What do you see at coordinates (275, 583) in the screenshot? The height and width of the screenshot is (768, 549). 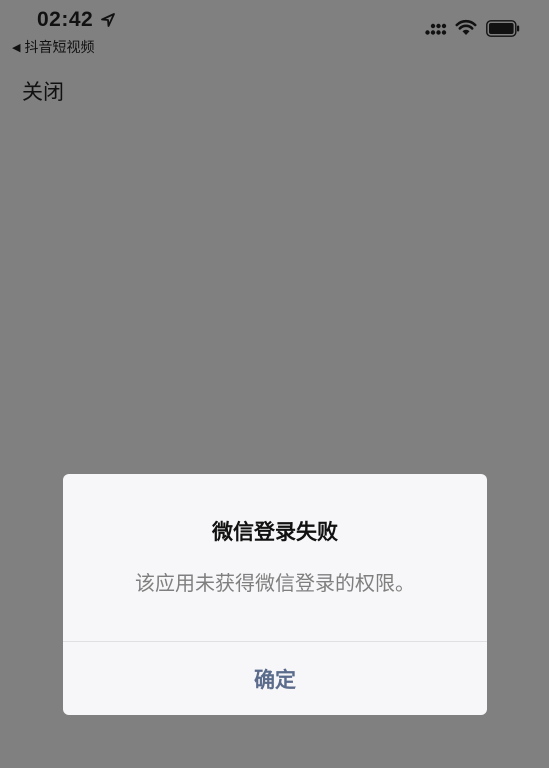 I see `dialog-message: 该应用未获得微信登录的权限。` at bounding box center [275, 583].